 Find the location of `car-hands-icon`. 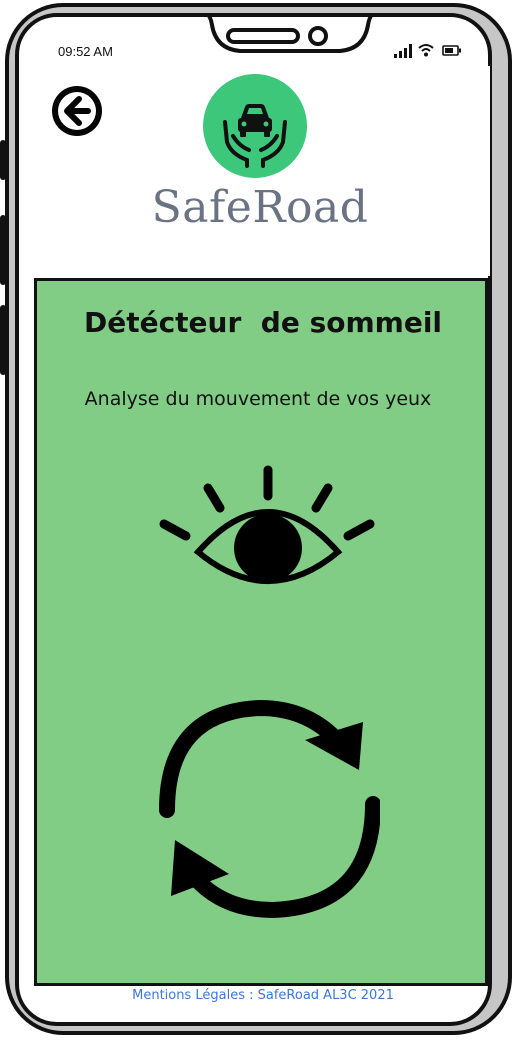

car-hands-icon is located at coordinates (255, 136).